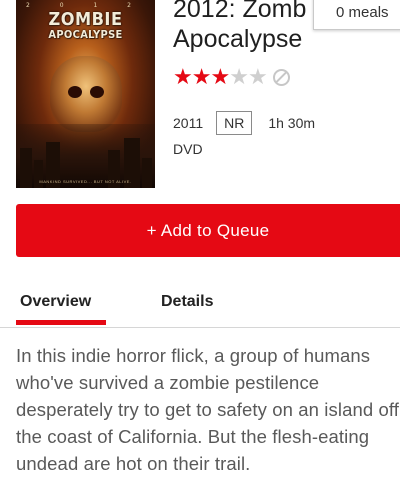 This screenshot has width=400, height=500. What do you see at coordinates (187, 302) in the screenshot?
I see `tab-details: Details` at bounding box center [187, 302].